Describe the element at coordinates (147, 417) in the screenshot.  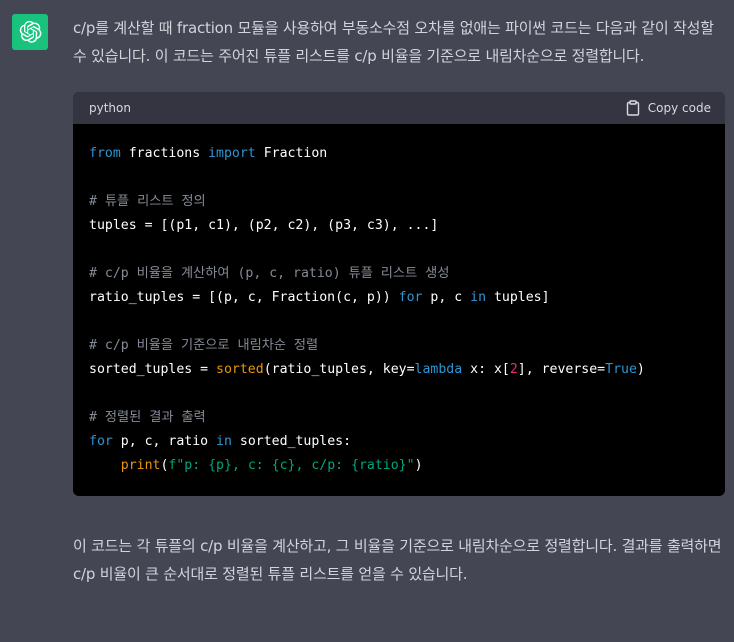
I see `code-token: # 정렬된 결과 출력` at that location.